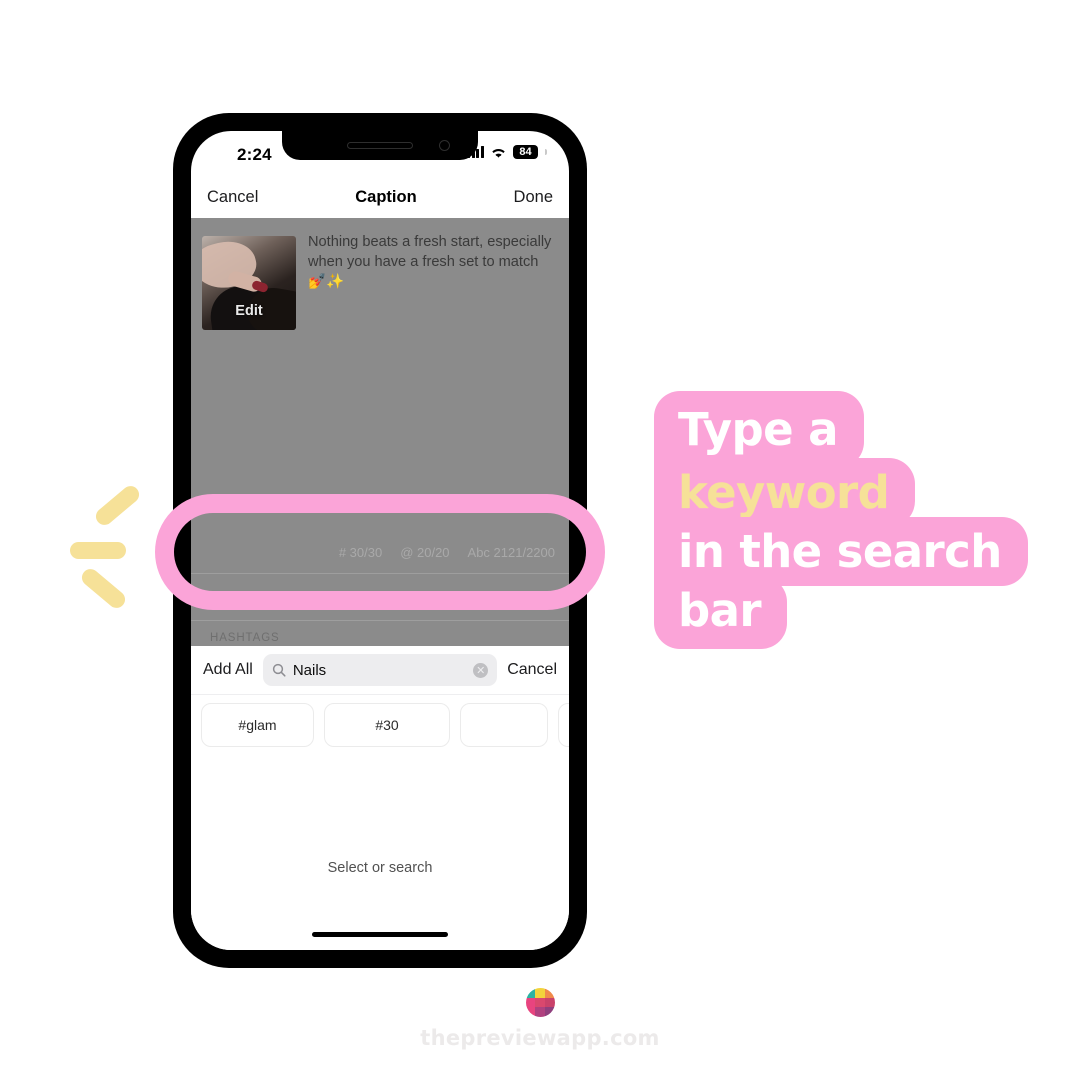 This screenshot has height=1080, width=1080. What do you see at coordinates (540, 1038) in the screenshot?
I see `footer-url: thepreviewapp.com` at bounding box center [540, 1038].